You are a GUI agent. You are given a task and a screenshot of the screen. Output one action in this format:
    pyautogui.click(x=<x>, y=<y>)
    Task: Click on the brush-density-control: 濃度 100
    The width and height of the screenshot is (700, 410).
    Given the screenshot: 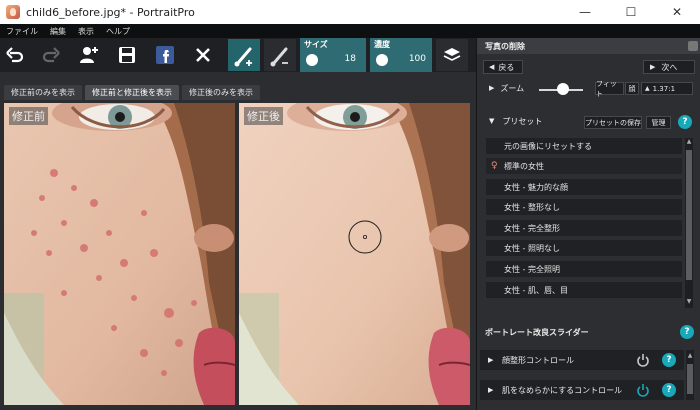 What is the action you would take?
    pyautogui.click(x=401, y=55)
    